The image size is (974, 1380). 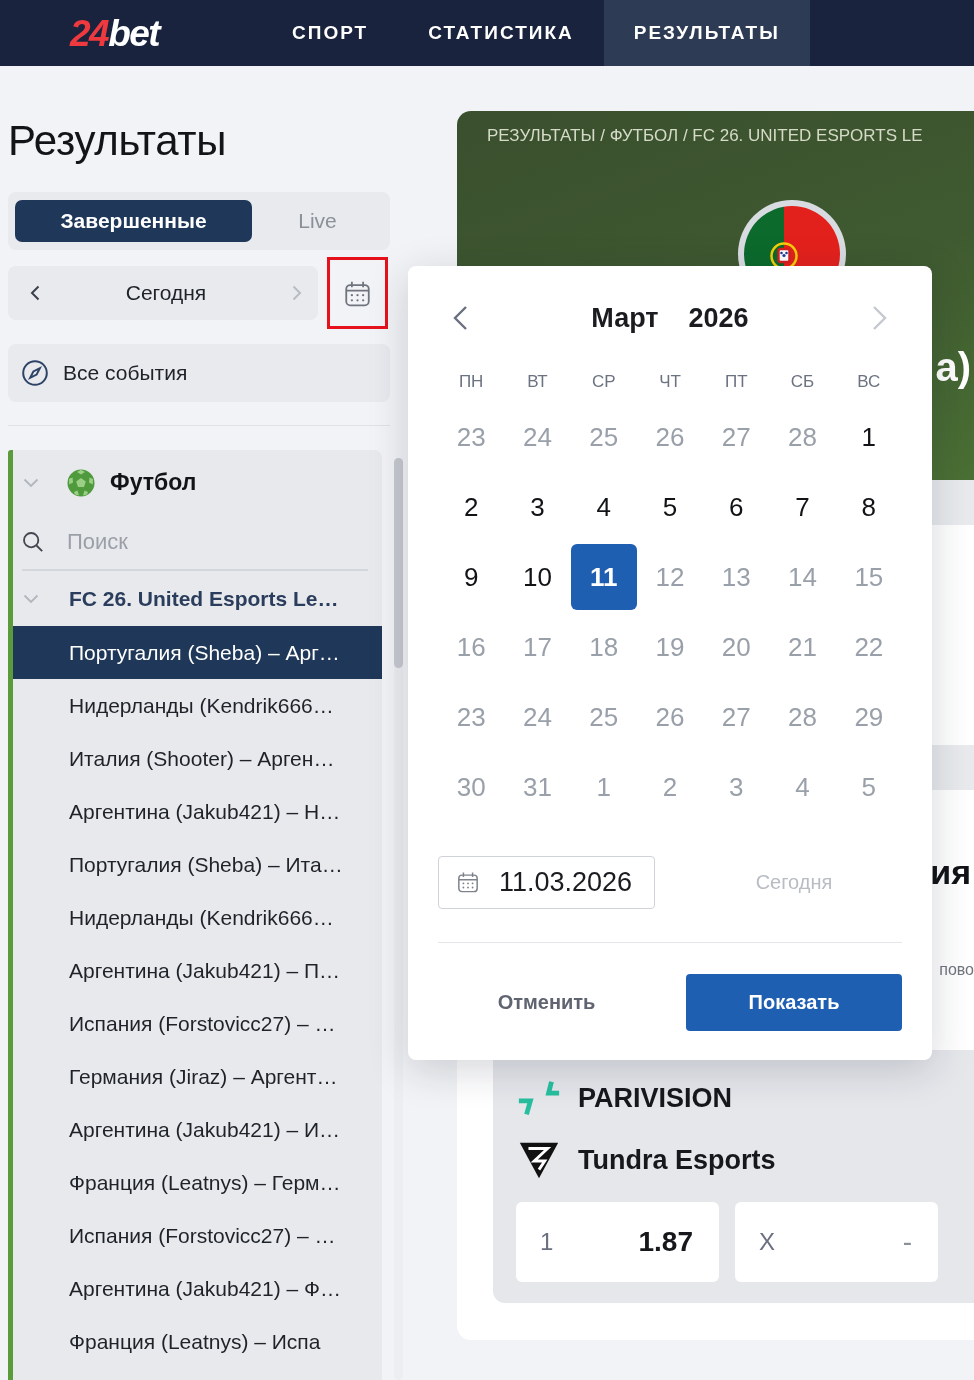 I want to click on odds-button: 1 1.87, so click(x=617, y=1242).